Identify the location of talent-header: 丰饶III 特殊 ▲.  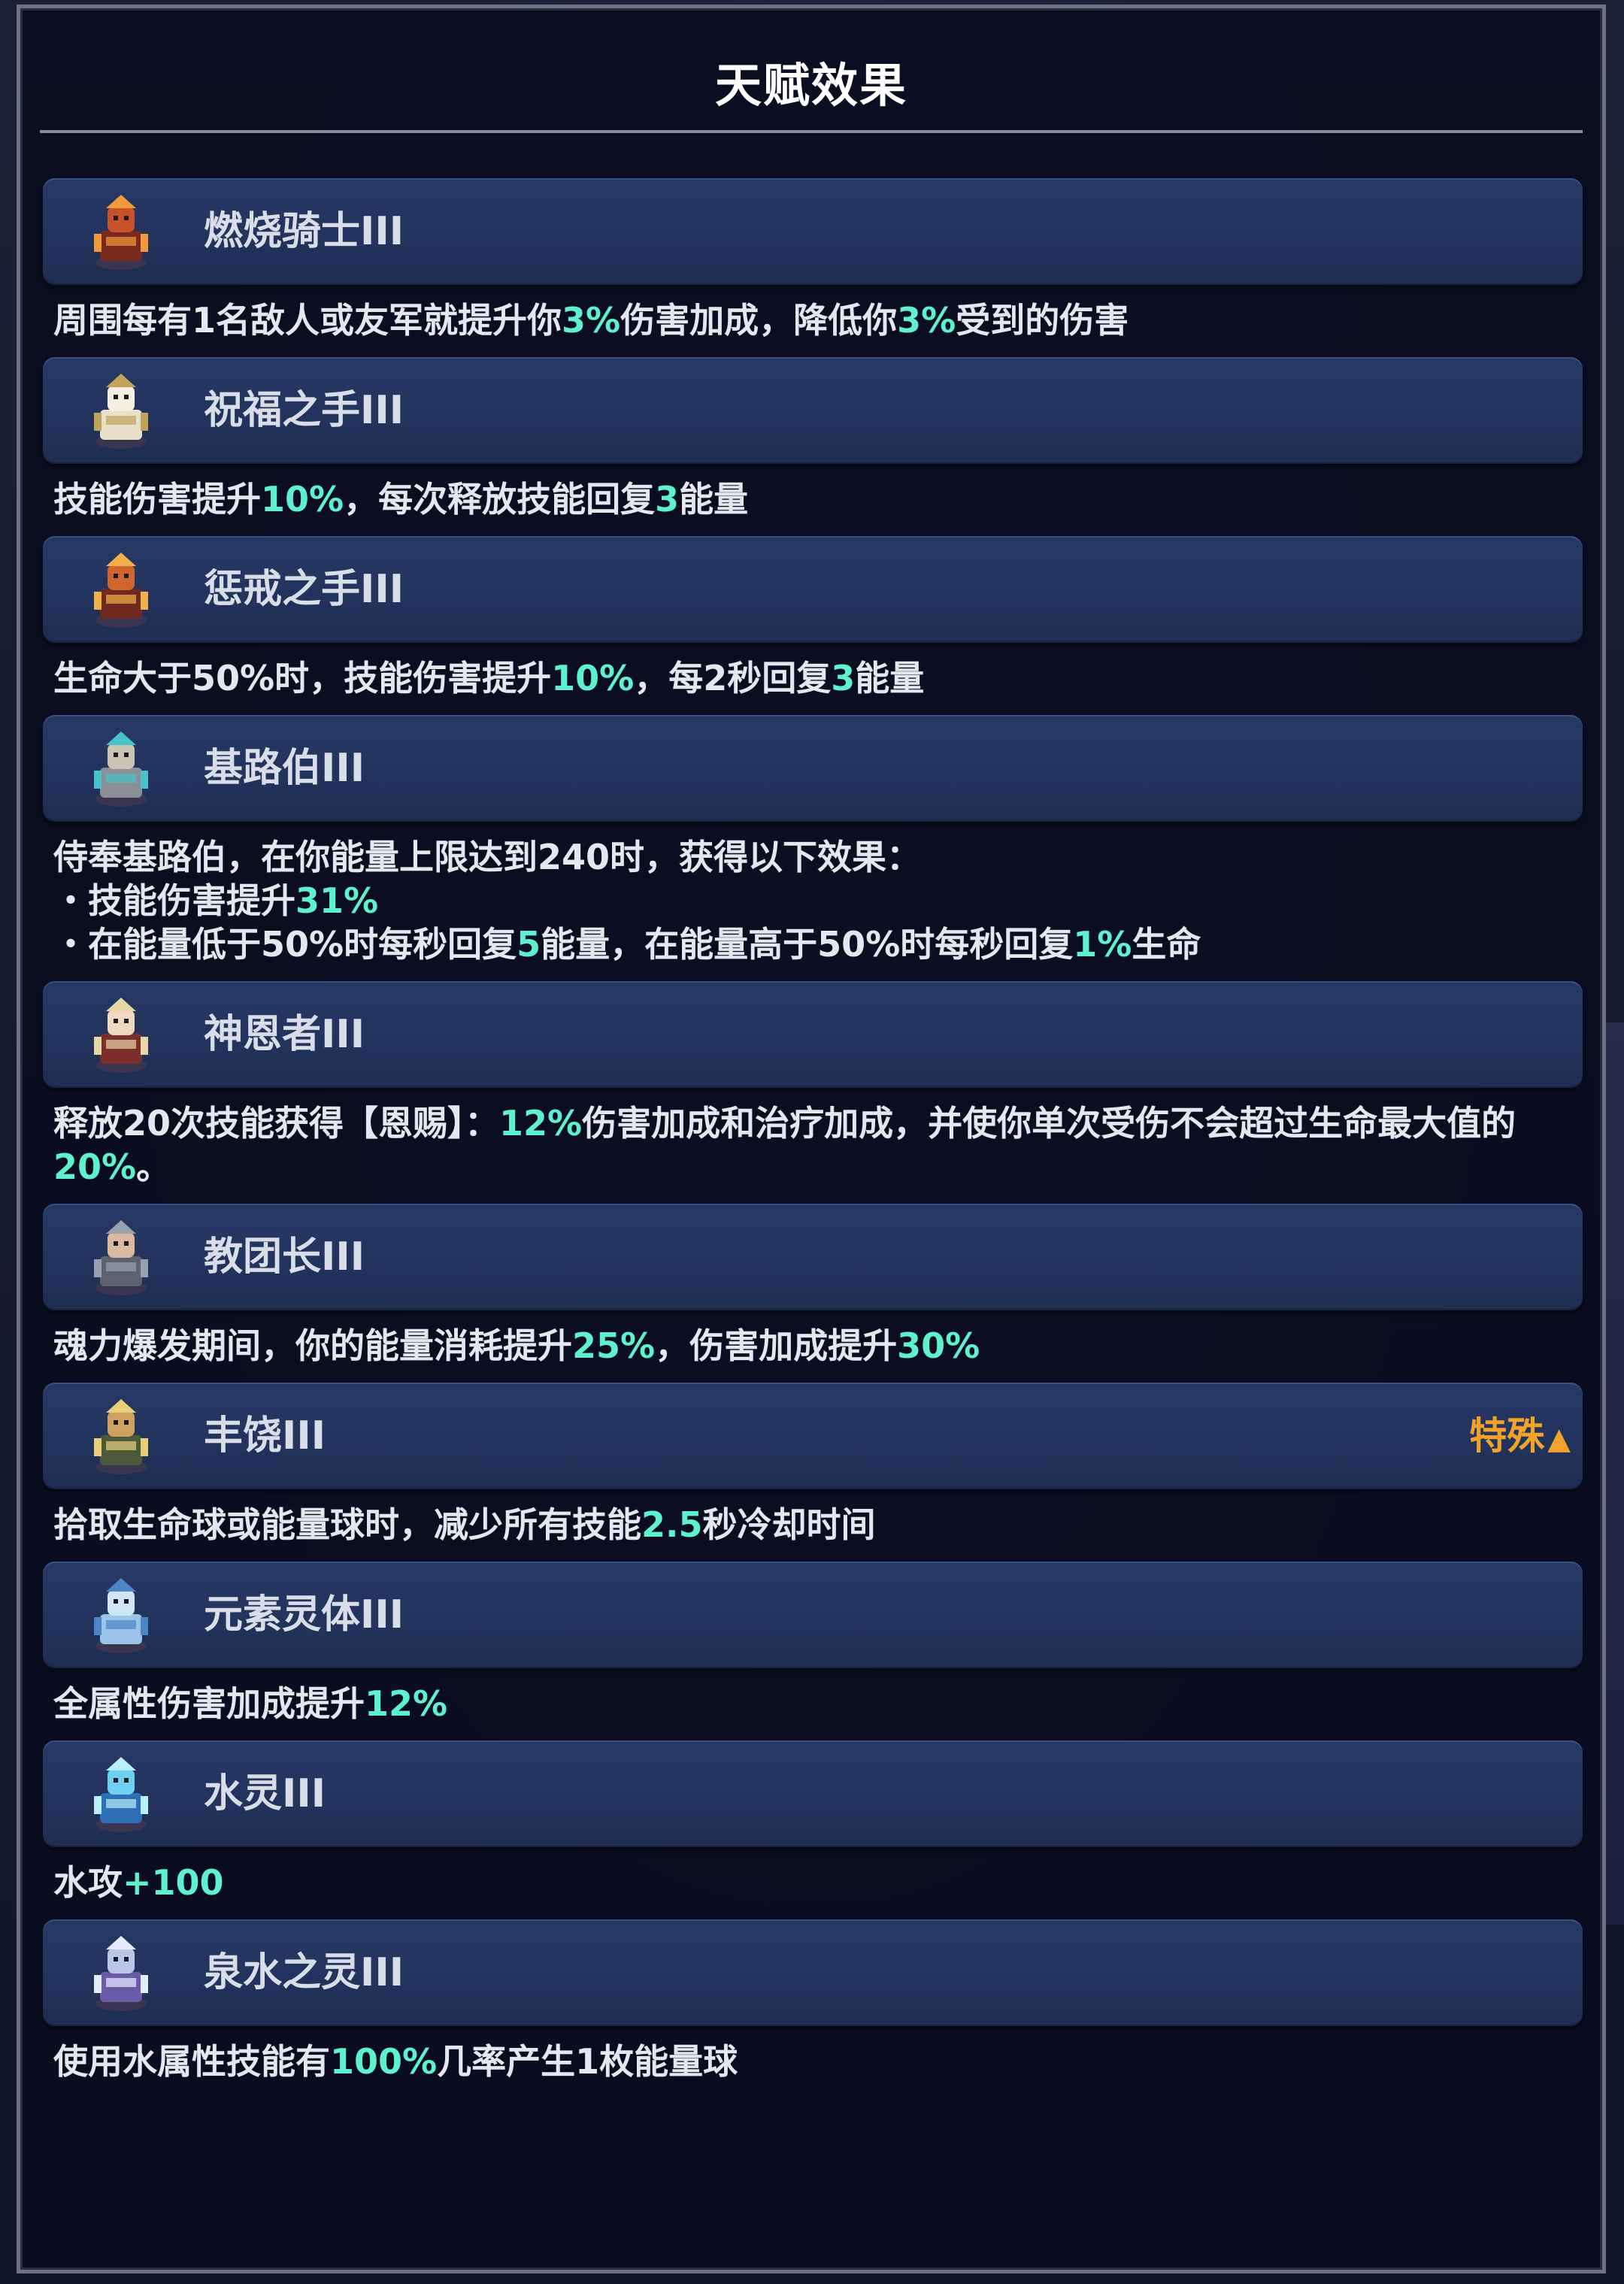
(813, 1436).